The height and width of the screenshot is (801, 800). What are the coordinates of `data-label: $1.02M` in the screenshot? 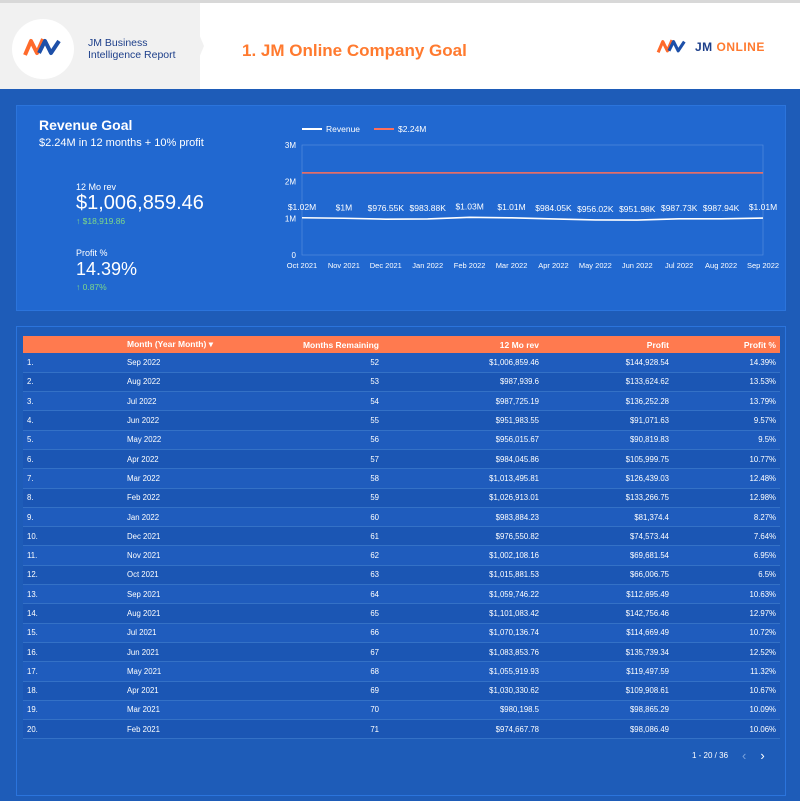 It's located at (302, 207).